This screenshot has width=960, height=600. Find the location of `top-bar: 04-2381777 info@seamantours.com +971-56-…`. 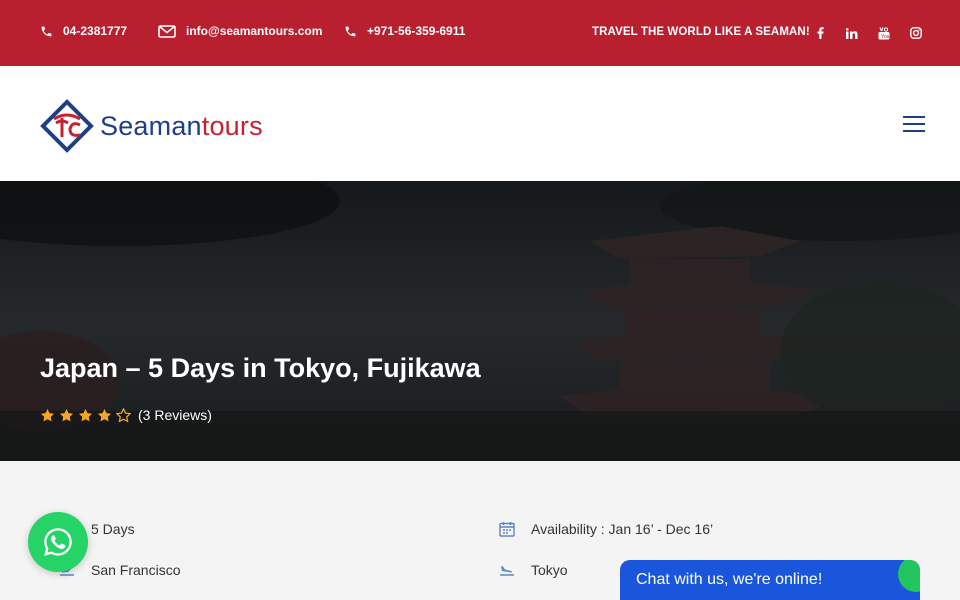

top-bar: 04-2381777 info@seamantours.com +971-56-… is located at coordinates (480, 33).